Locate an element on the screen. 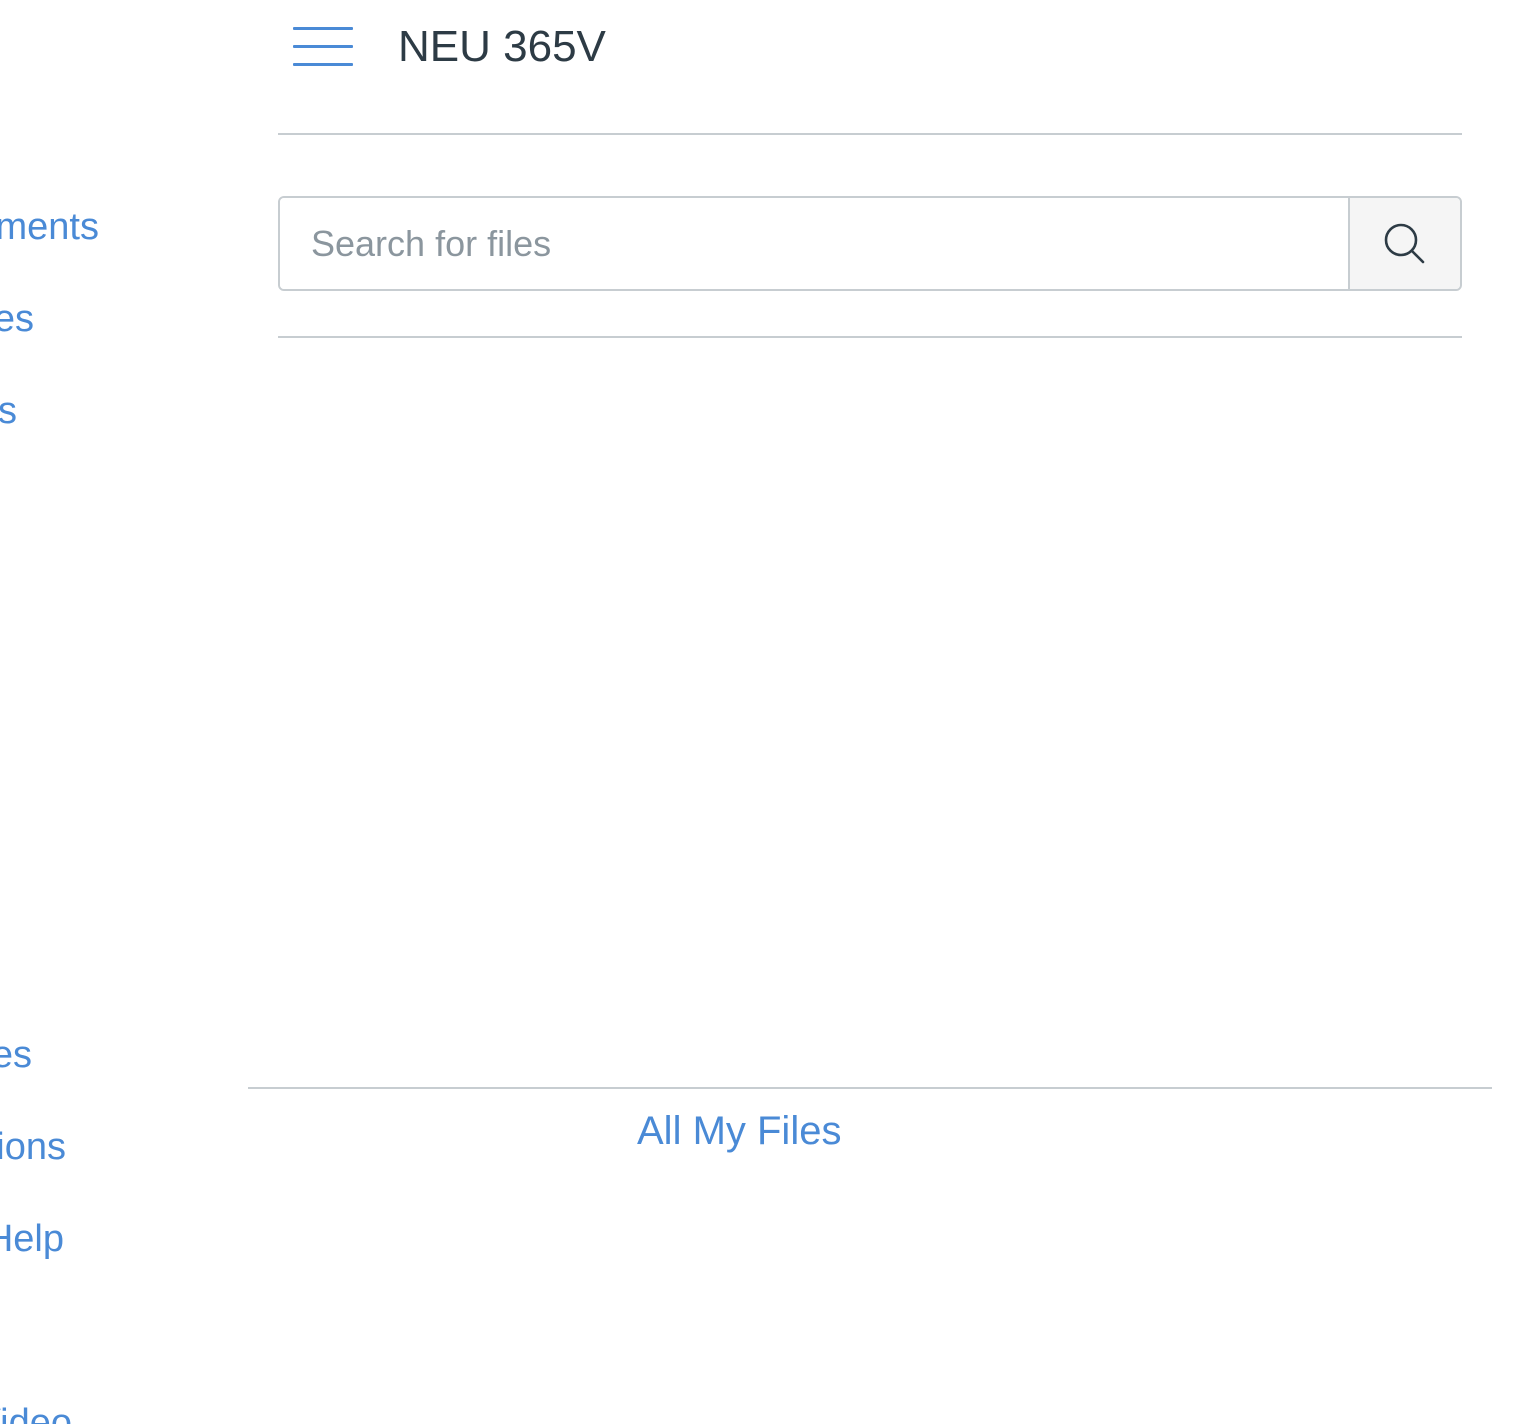 Image resolution: width=1520 pixels, height=1424 pixels. nav-link-discussions: Discussions is located at coordinates (33, 1147).